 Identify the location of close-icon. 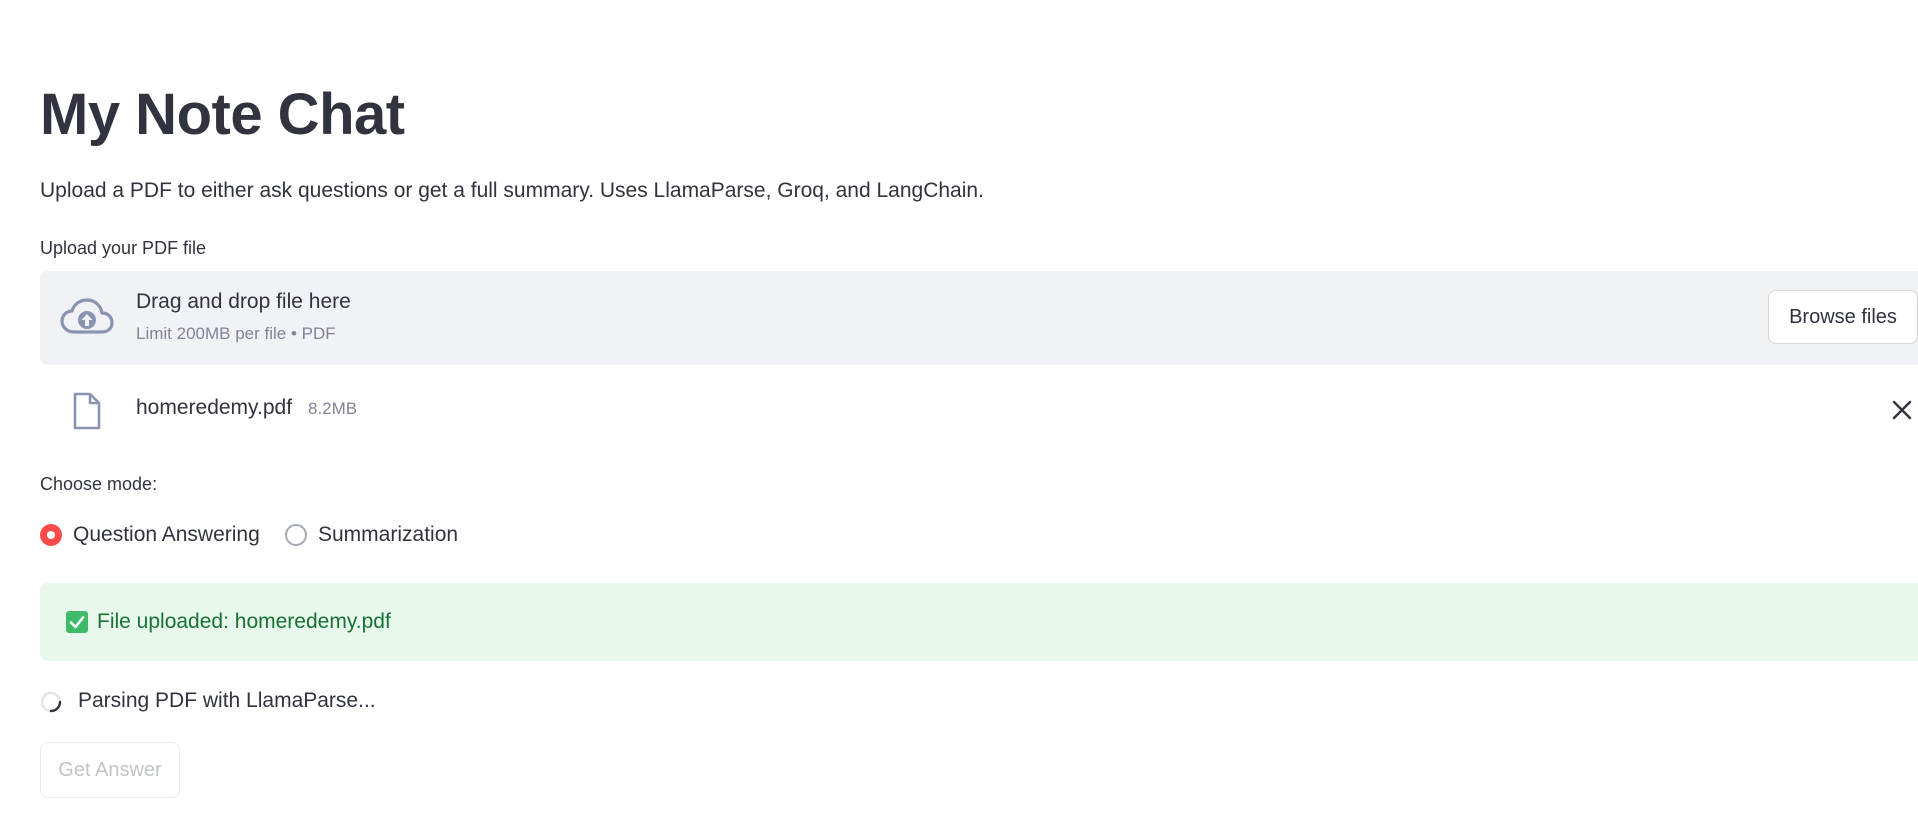
(1902, 410).